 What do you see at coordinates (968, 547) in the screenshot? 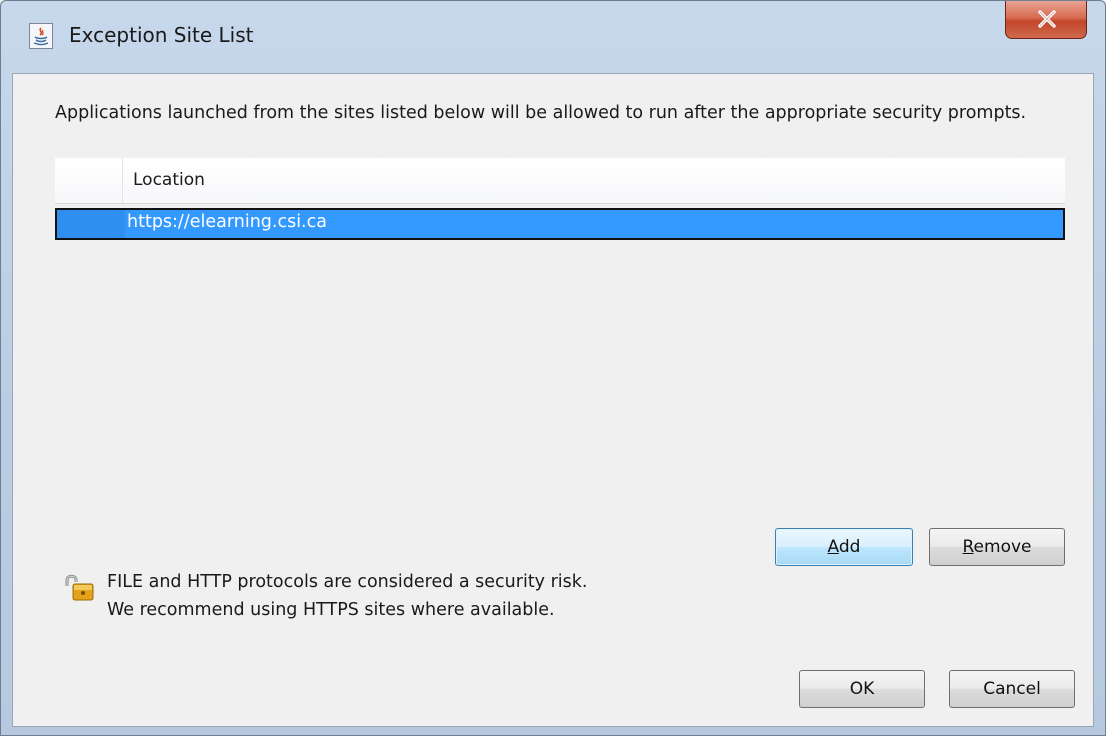
I see `remove-button-mnemonic: R` at bounding box center [968, 547].